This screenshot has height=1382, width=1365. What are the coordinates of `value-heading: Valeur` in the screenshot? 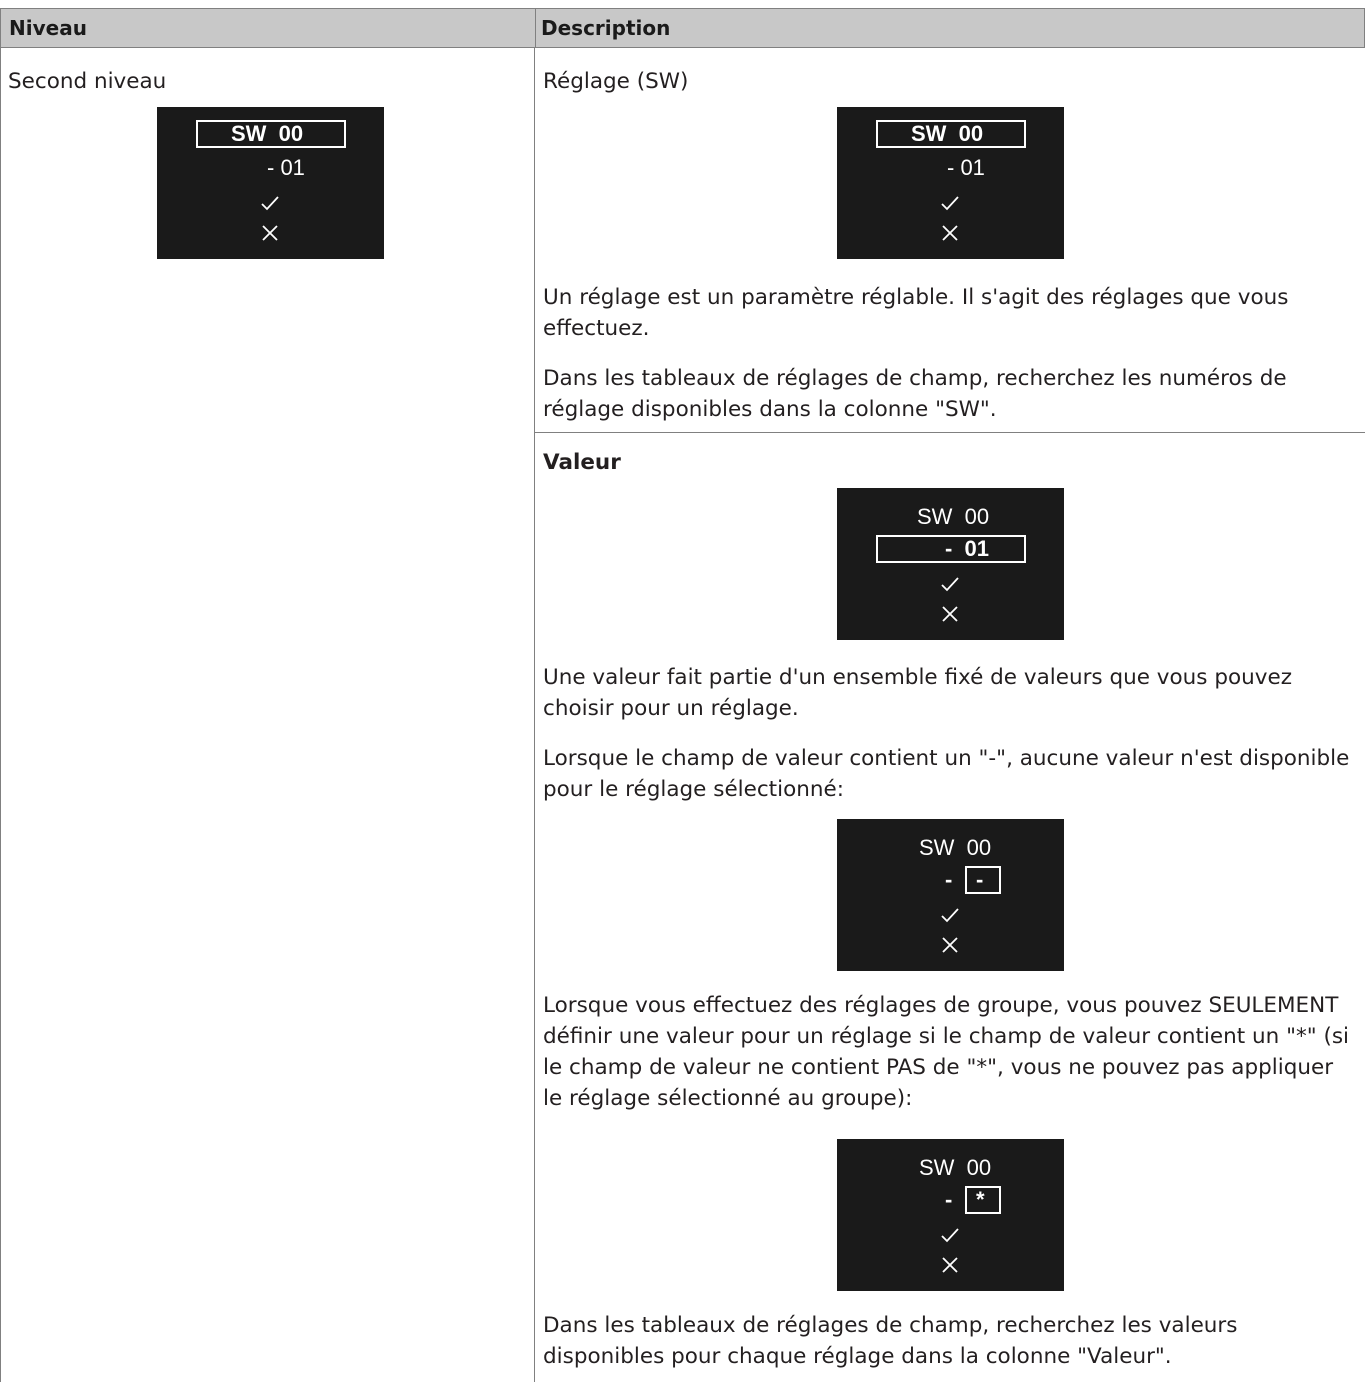 It's located at (582, 462).